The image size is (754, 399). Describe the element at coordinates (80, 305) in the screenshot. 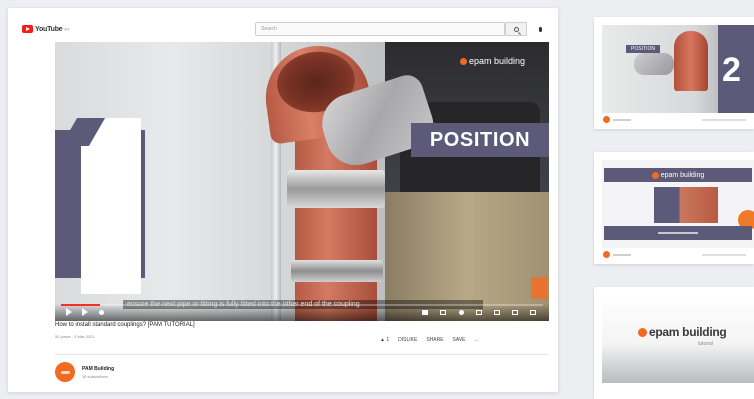

I see `progress-fill` at that location.